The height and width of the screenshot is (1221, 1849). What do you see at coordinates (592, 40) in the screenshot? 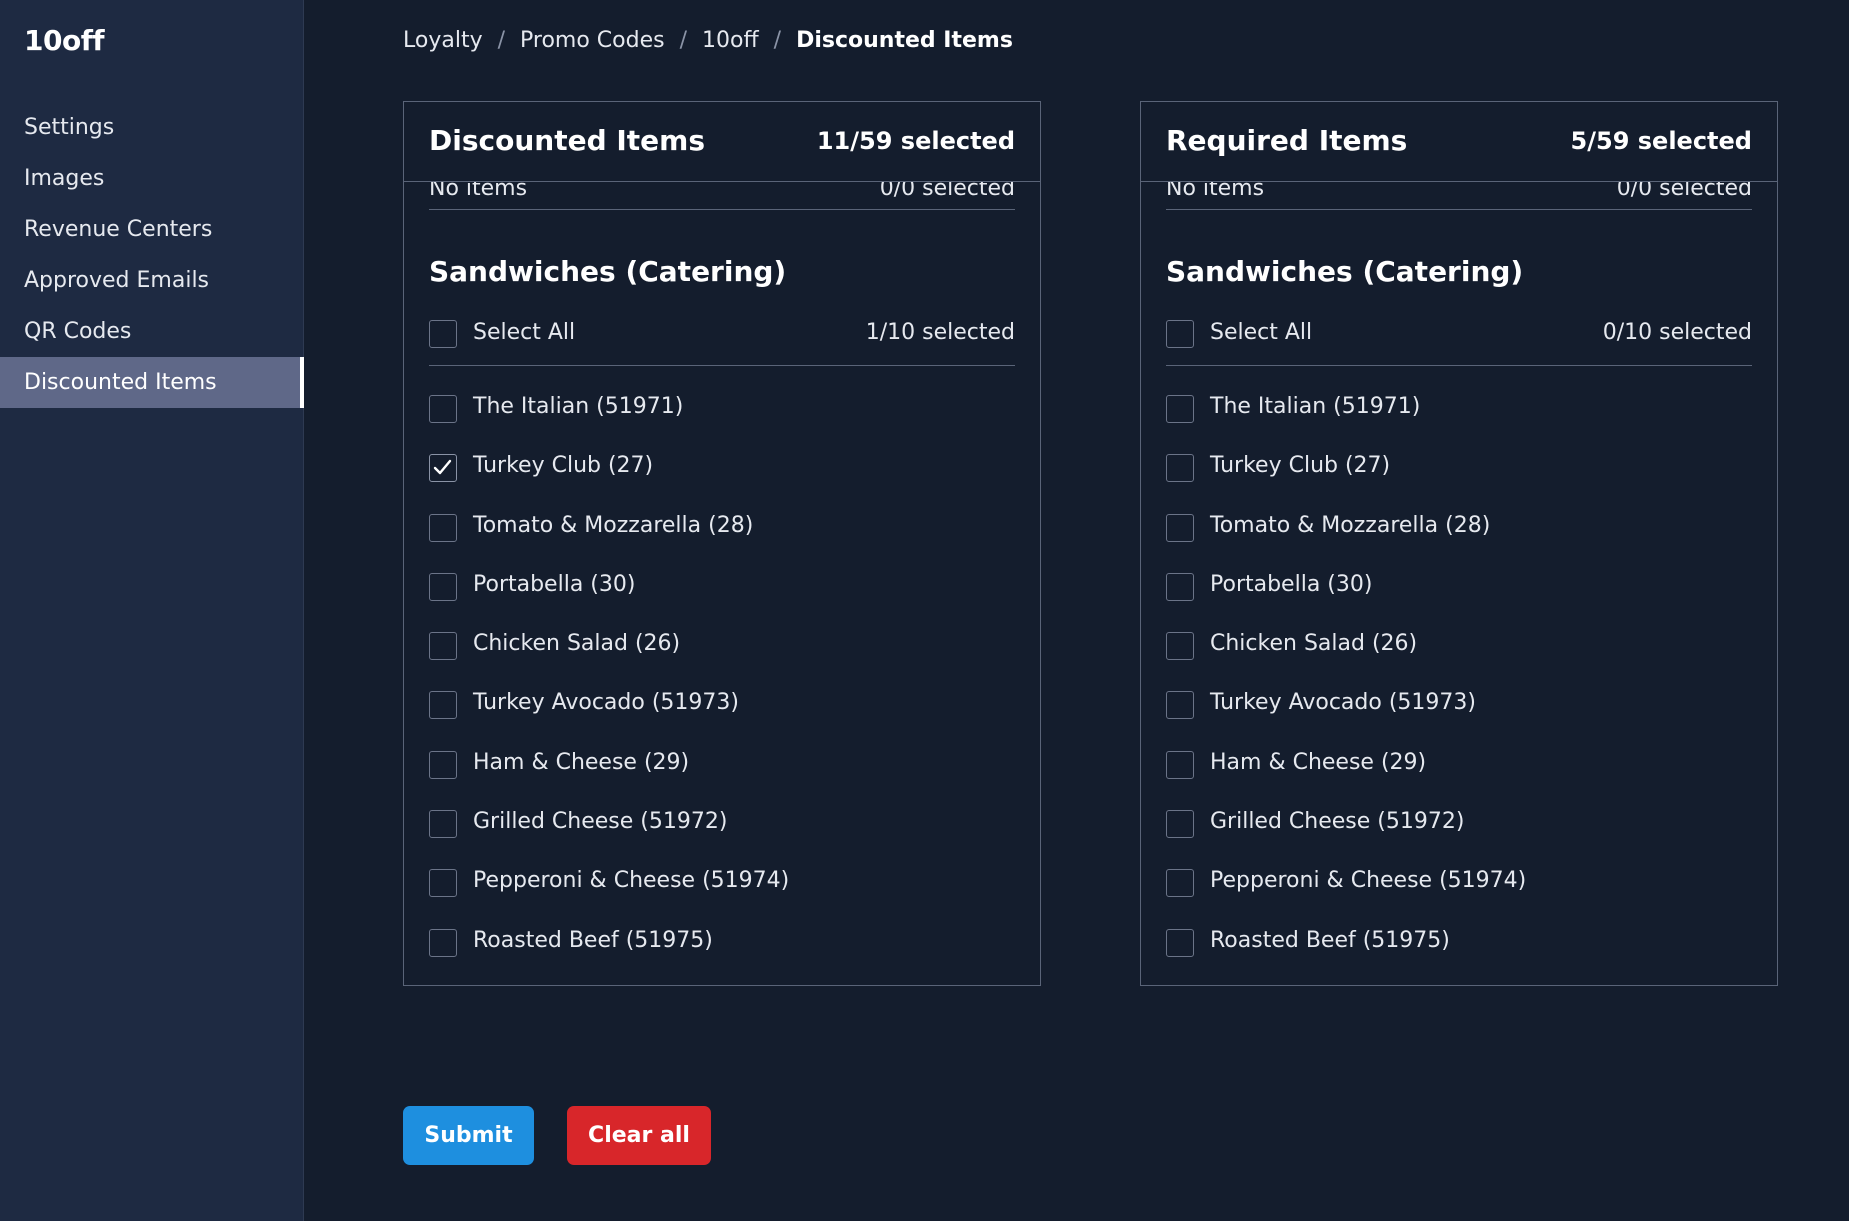
I see `breadcrumb-promo-codes: Promo Codes` at bounding box center [592, 40].